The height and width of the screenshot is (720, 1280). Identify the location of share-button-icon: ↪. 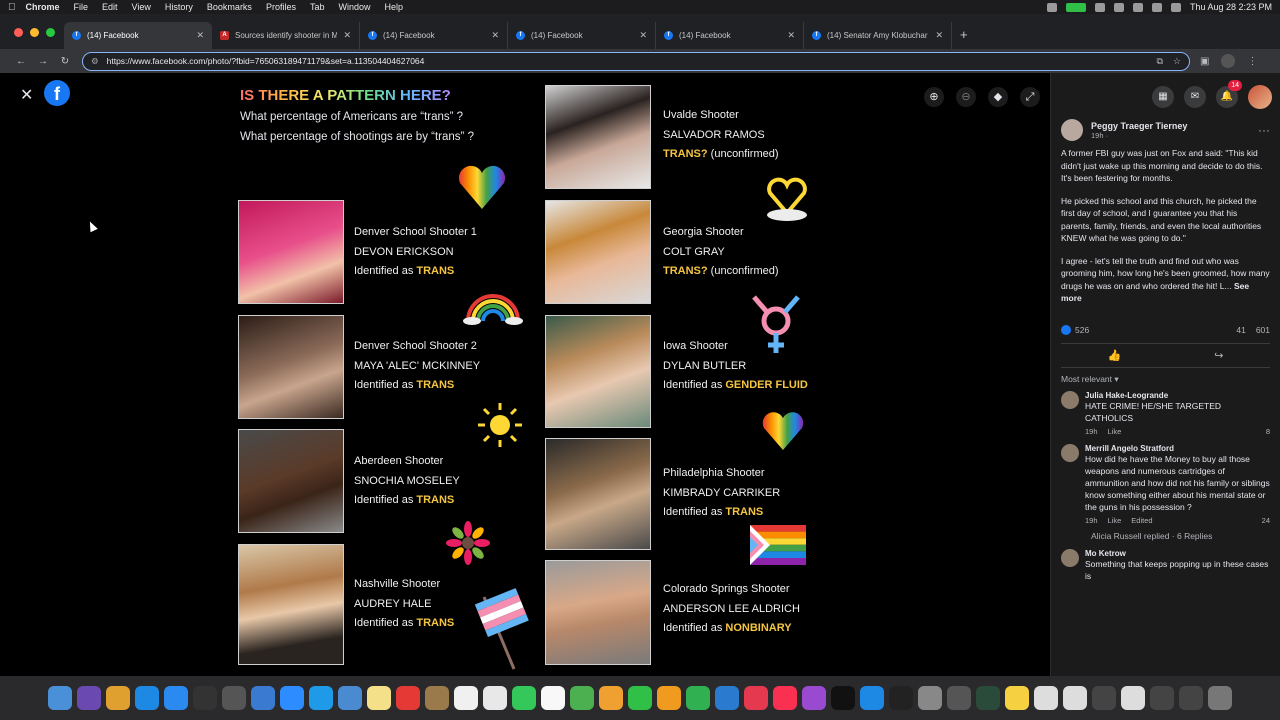
(1218, 355).